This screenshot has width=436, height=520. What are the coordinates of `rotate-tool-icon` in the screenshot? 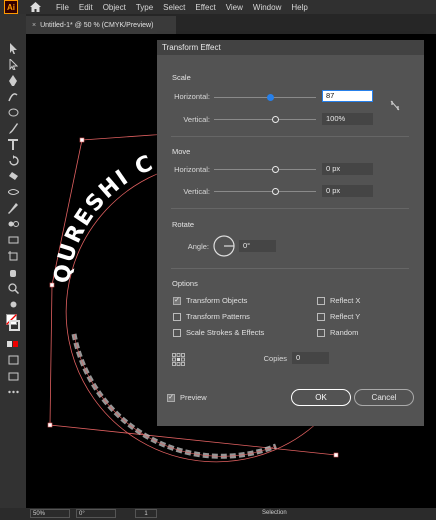 It's located at (13, 160).